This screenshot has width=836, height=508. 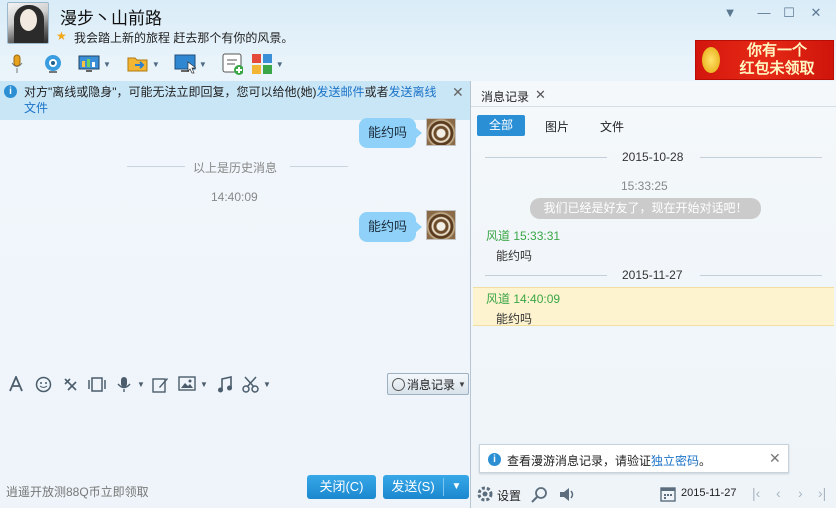 I want to click on edit-icon, so click(x=160, y=385).